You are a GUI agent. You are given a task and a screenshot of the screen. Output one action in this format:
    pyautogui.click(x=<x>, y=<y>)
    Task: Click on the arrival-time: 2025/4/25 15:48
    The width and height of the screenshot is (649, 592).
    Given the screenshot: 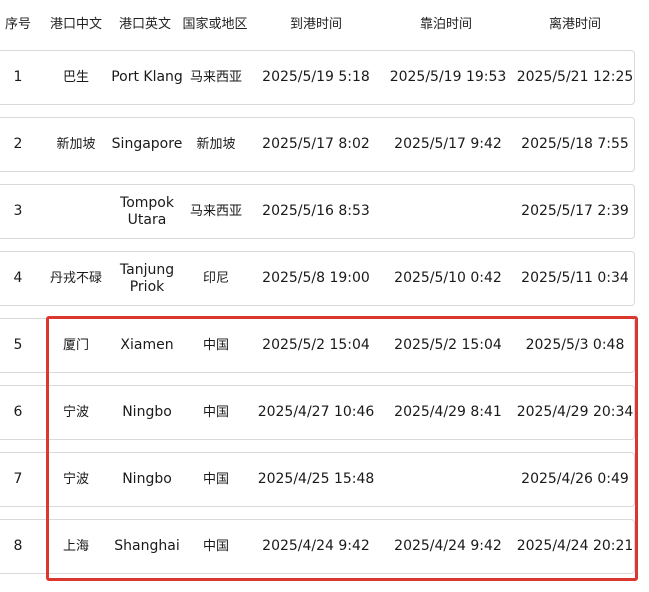 What is the action you would take?
    pyautogui.click(x=316, y=479)
    